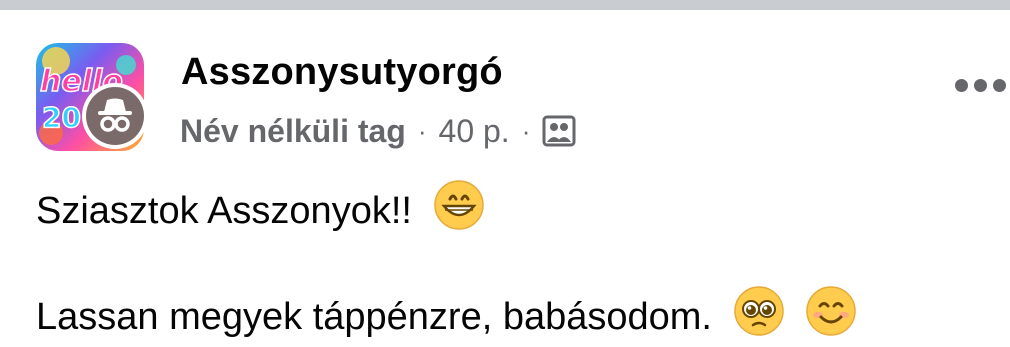 The image size is (1010, 347). I want to click on post-text-line-2: Lassan megyek táppénzre, babásodom., so click(446, 316).